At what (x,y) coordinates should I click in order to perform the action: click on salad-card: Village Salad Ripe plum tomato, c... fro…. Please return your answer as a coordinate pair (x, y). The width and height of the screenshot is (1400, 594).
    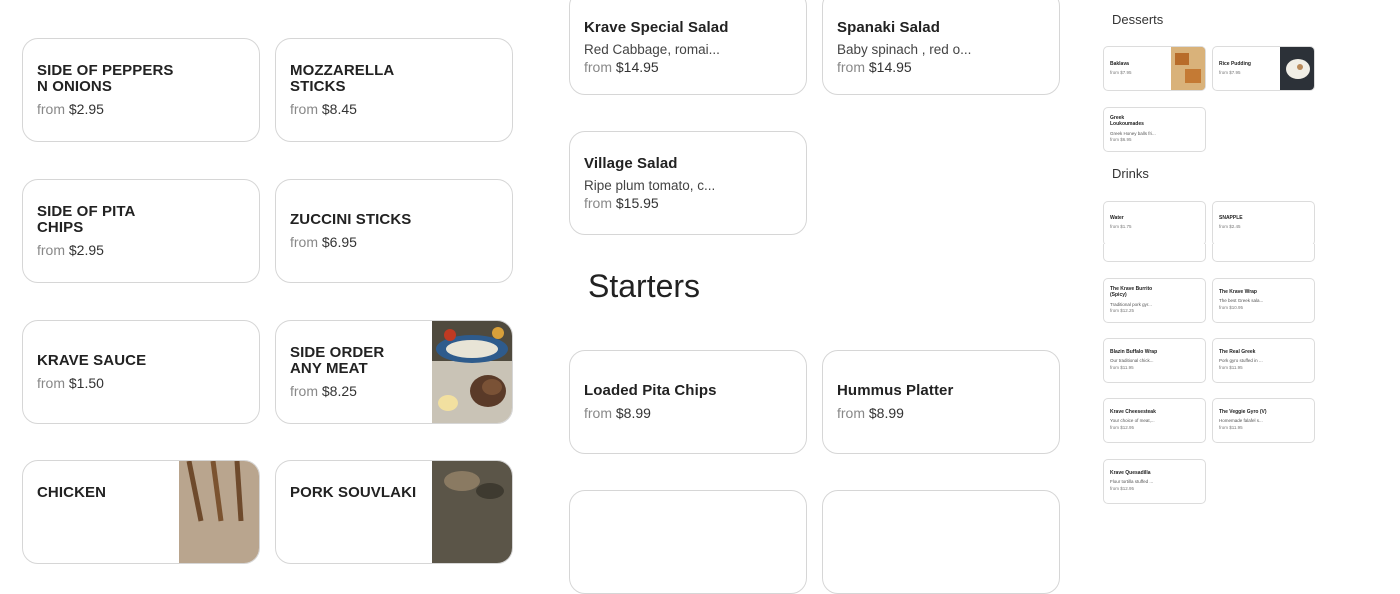
    Looking at the image, I should click on (688, 183).